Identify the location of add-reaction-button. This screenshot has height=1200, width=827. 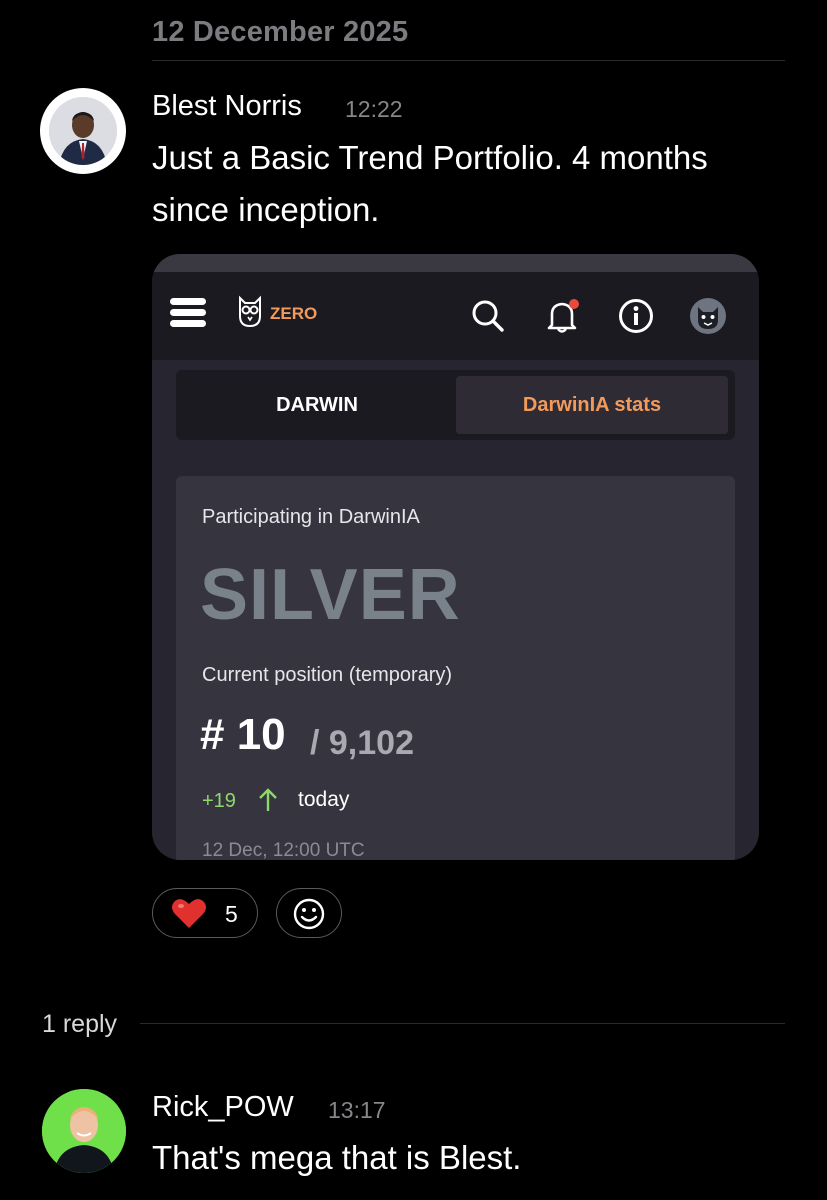
(309, 913).